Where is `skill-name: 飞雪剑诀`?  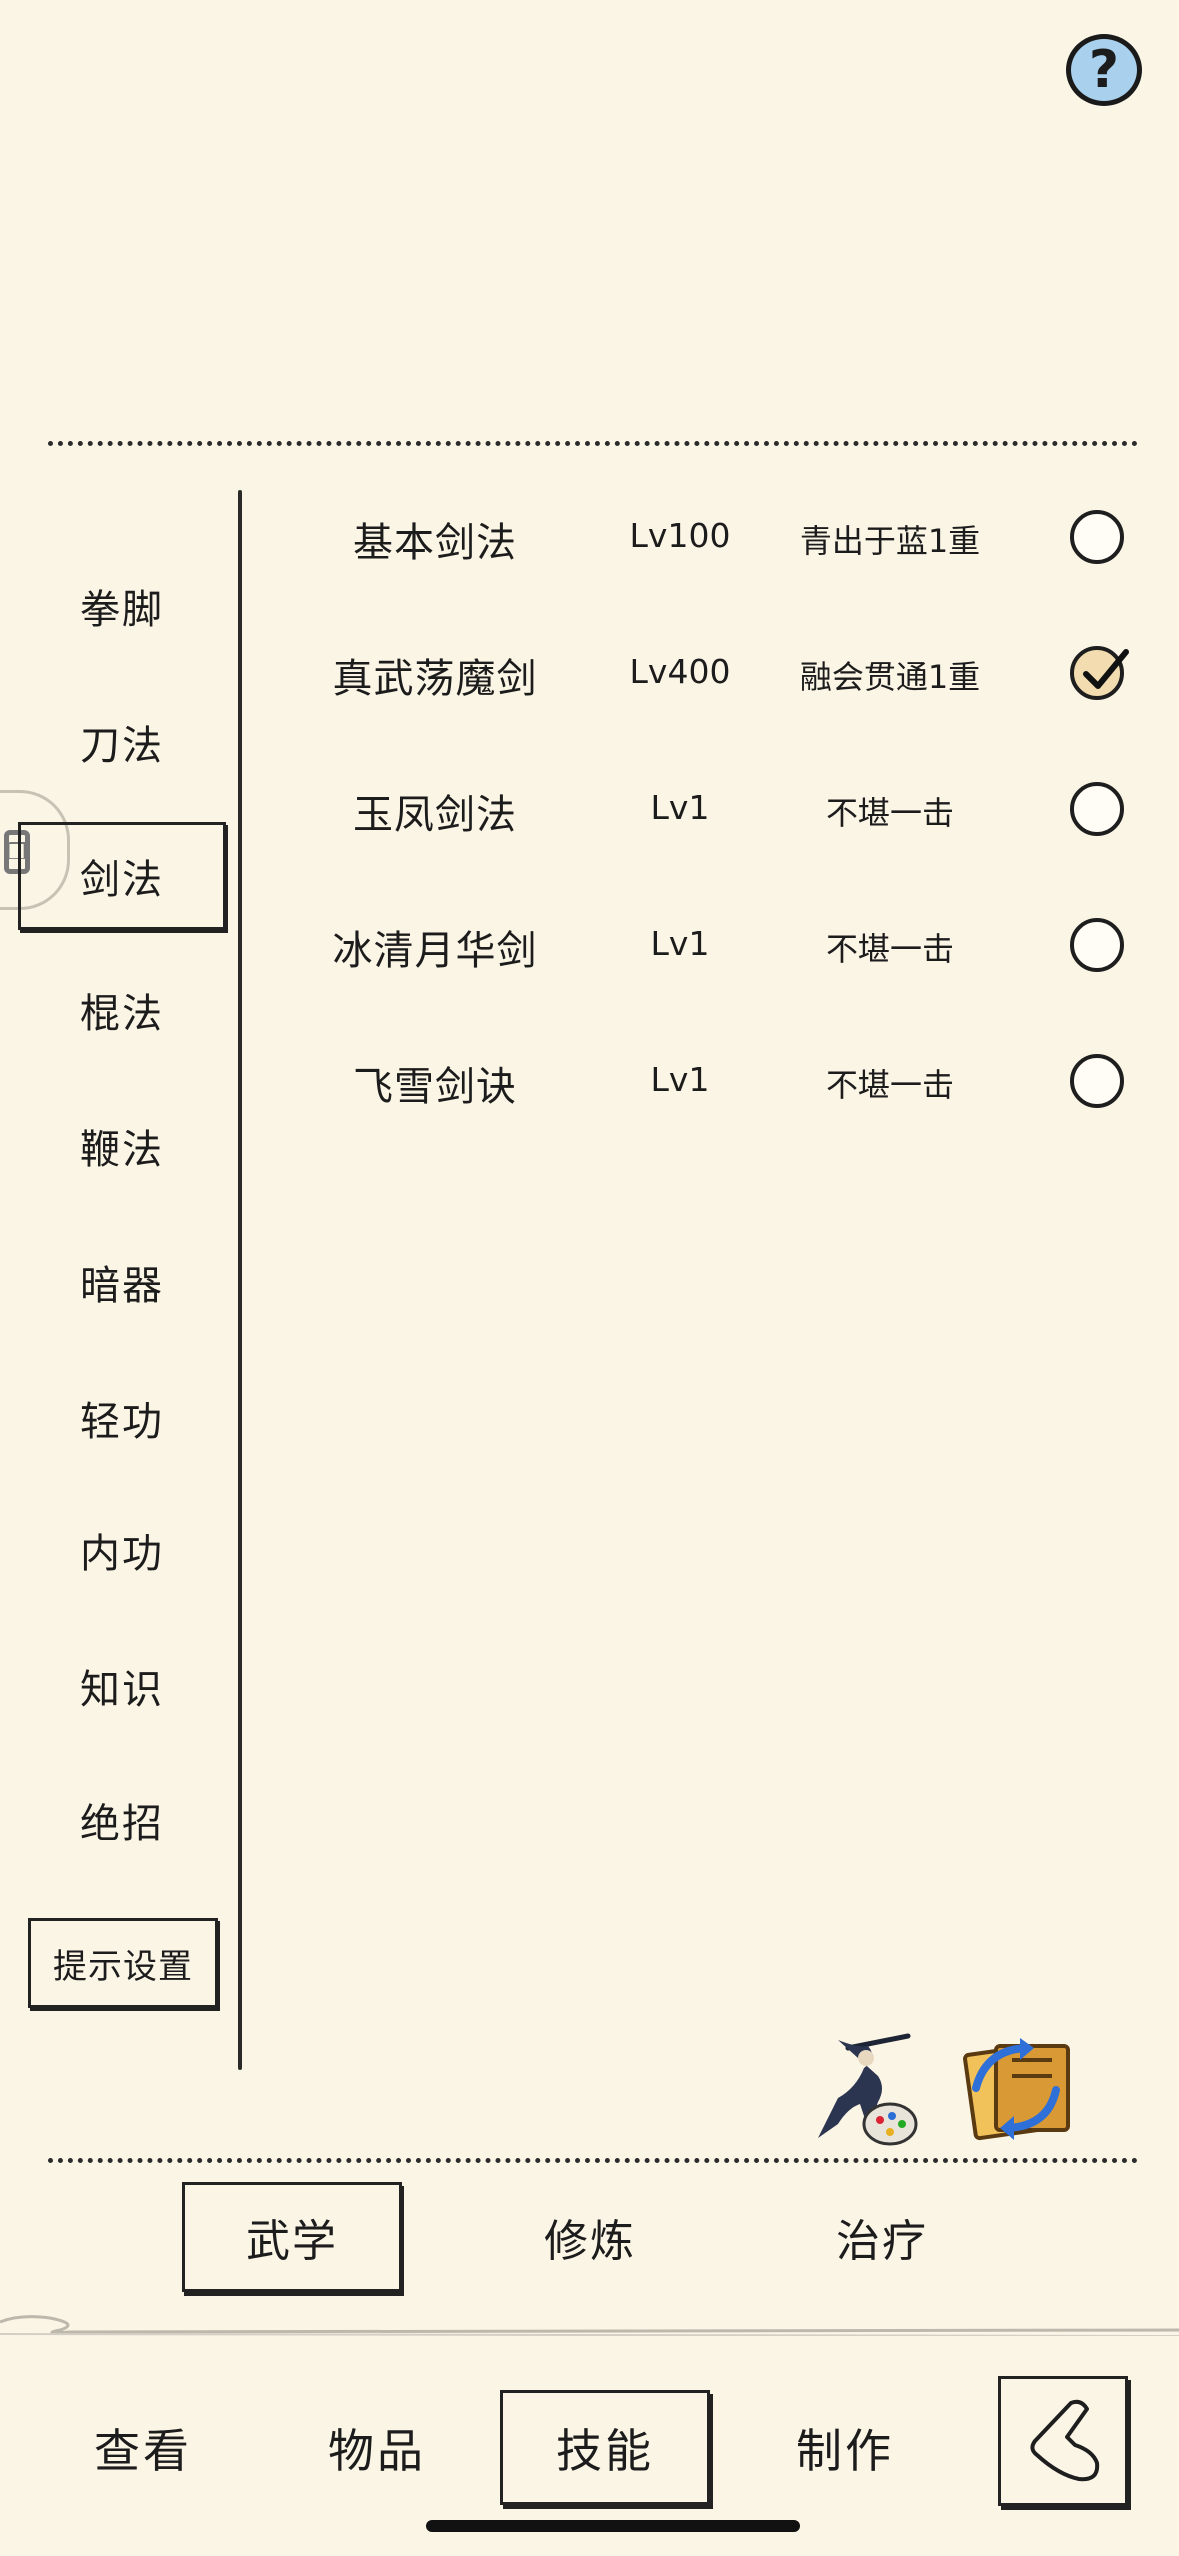
skill-name: 飞雪剑诀 is located at coordinates (435, 1087).